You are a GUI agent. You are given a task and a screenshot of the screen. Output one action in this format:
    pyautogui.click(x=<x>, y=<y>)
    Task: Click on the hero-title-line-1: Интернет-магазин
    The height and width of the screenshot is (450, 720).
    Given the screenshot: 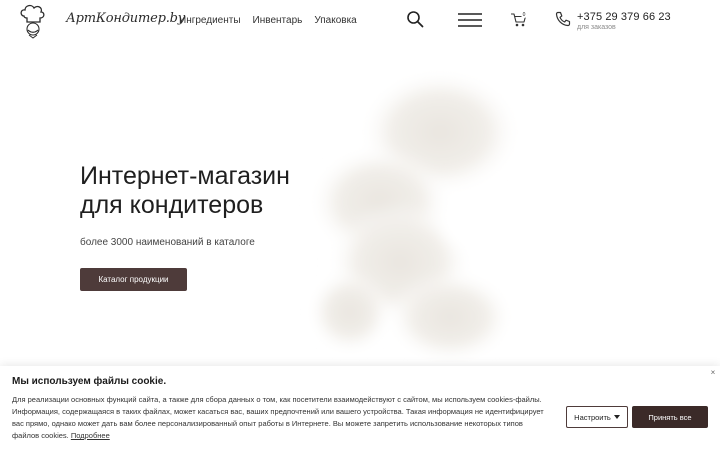 What is the action you would take?
    pyautogui.click(x=185, y=176)
    